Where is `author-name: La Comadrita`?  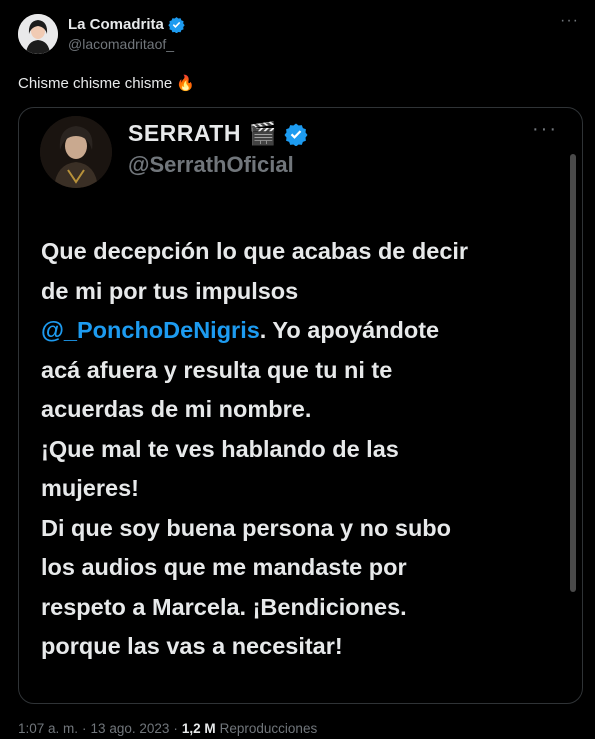
author-name: La Comadrita is located at coordinates (116, 24).